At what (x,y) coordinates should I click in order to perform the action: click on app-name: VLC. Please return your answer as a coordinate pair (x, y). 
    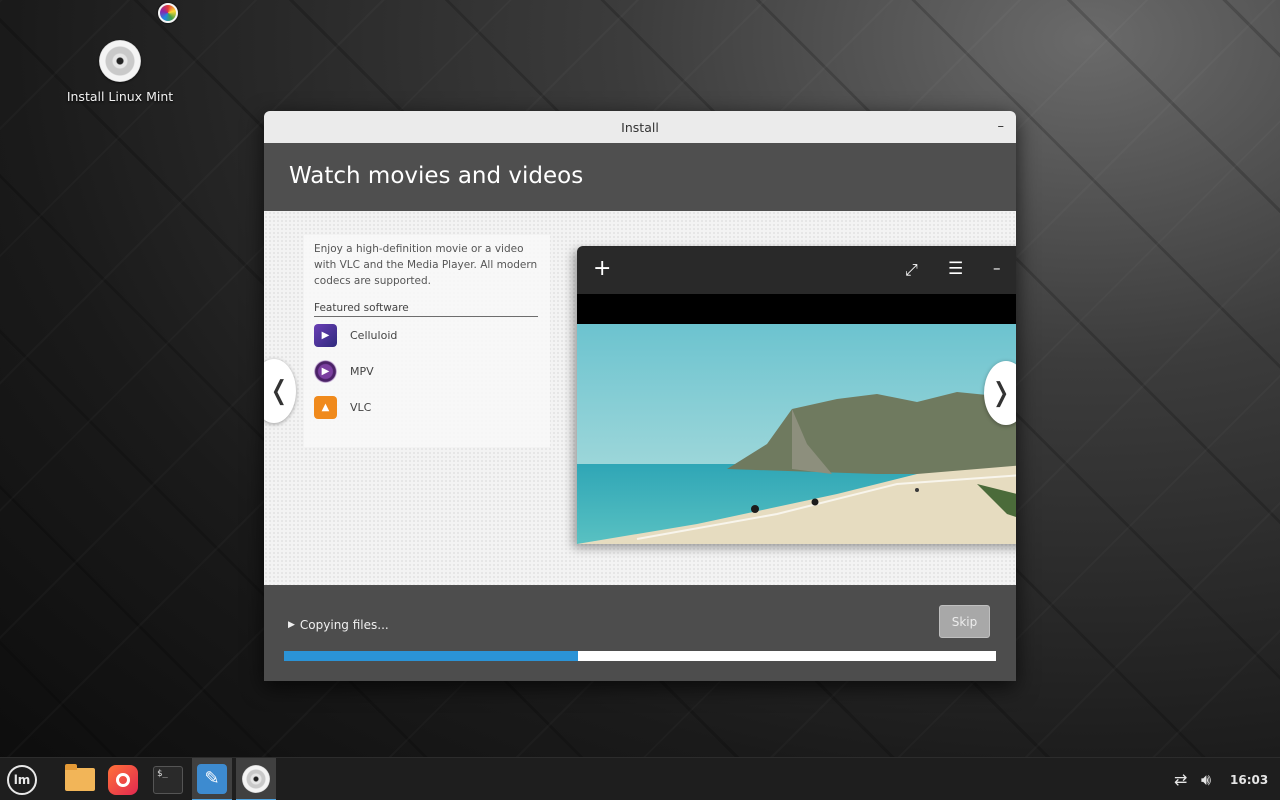
    Looking at the image, I should click on (361, 407).